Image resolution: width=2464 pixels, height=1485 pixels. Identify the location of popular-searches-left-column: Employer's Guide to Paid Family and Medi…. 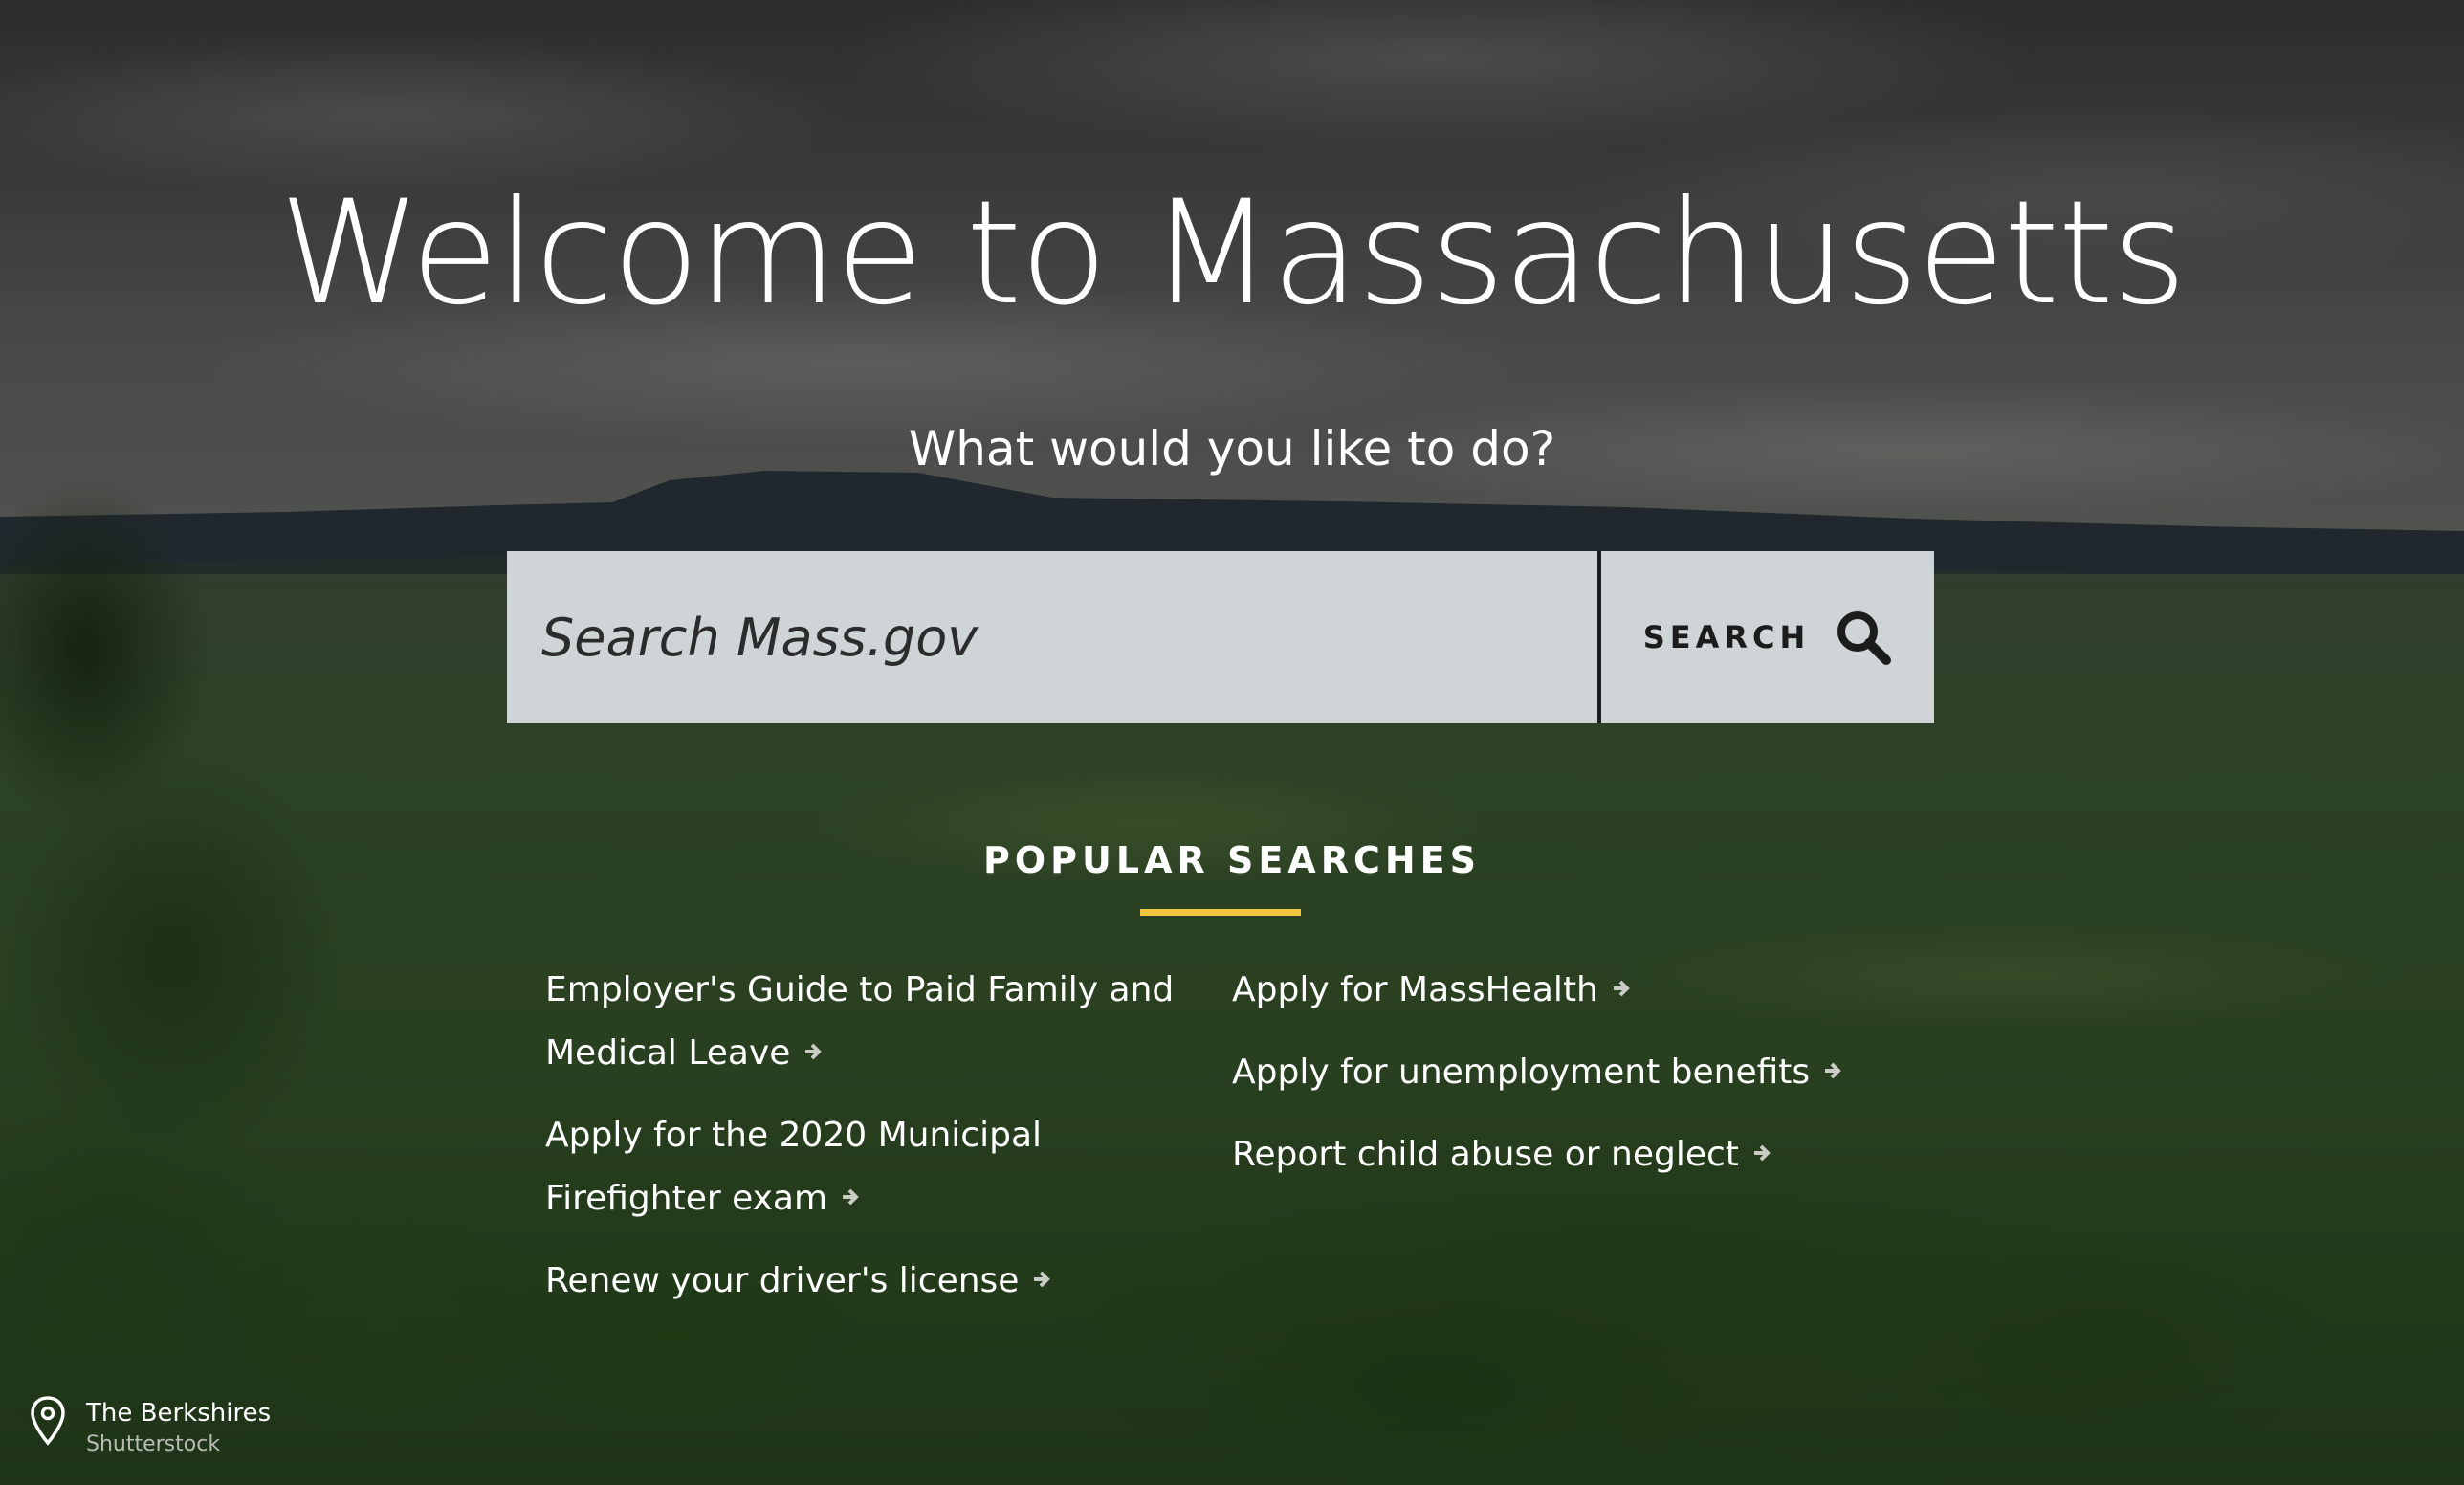
(861, 1145).